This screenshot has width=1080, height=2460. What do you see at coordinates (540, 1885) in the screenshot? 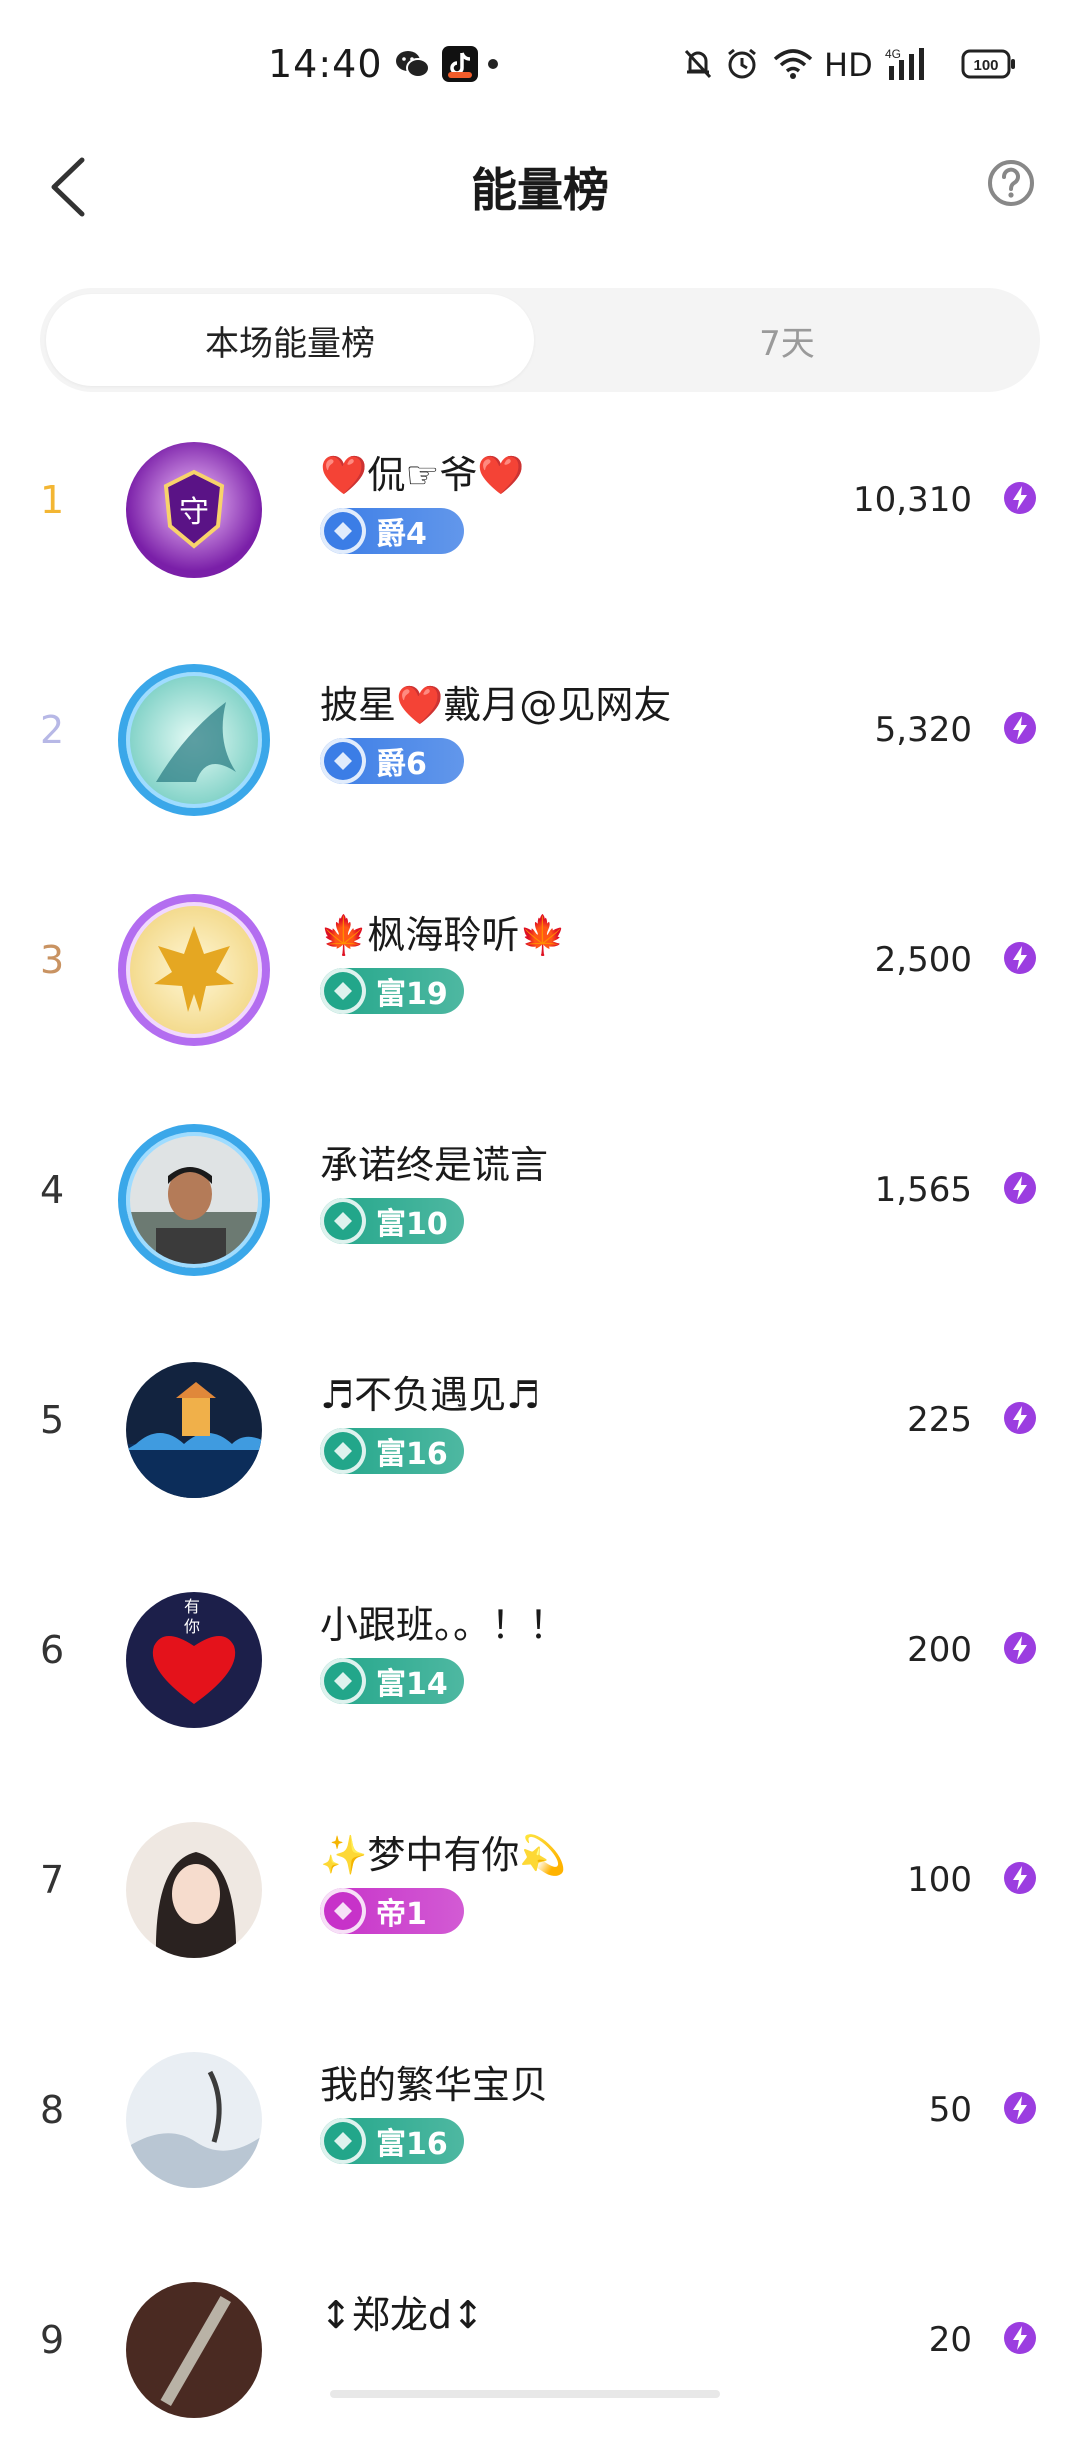
I see `ranking-row: 7 ✨梦中有你💫 帝1 100` at bounding box center [540, 1885].